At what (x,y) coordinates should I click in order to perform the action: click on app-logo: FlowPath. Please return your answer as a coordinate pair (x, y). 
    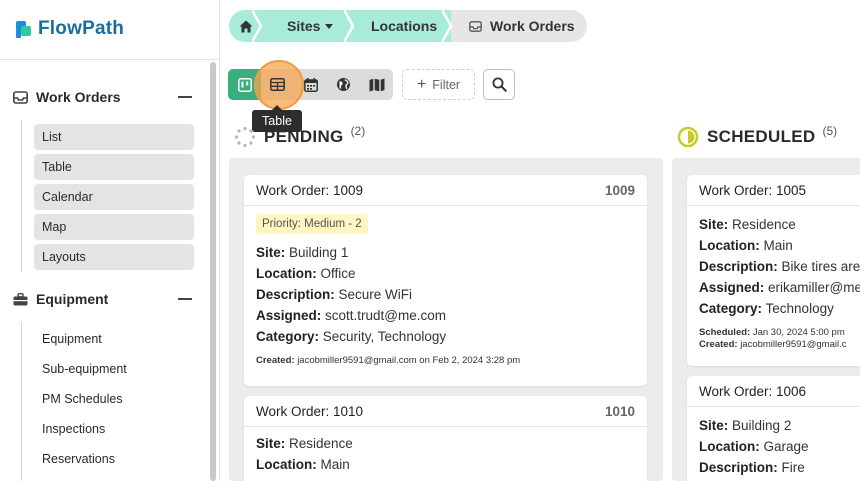
    Looking at the image, I should click on (70, 29).